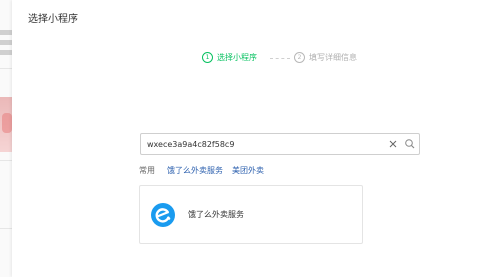 The height and width of the screenshot is (277, 500). Describe the element at coordinates (195, 170) in the screenshot. I see `tag-eleme: 饿了么外卖服务` at that location.